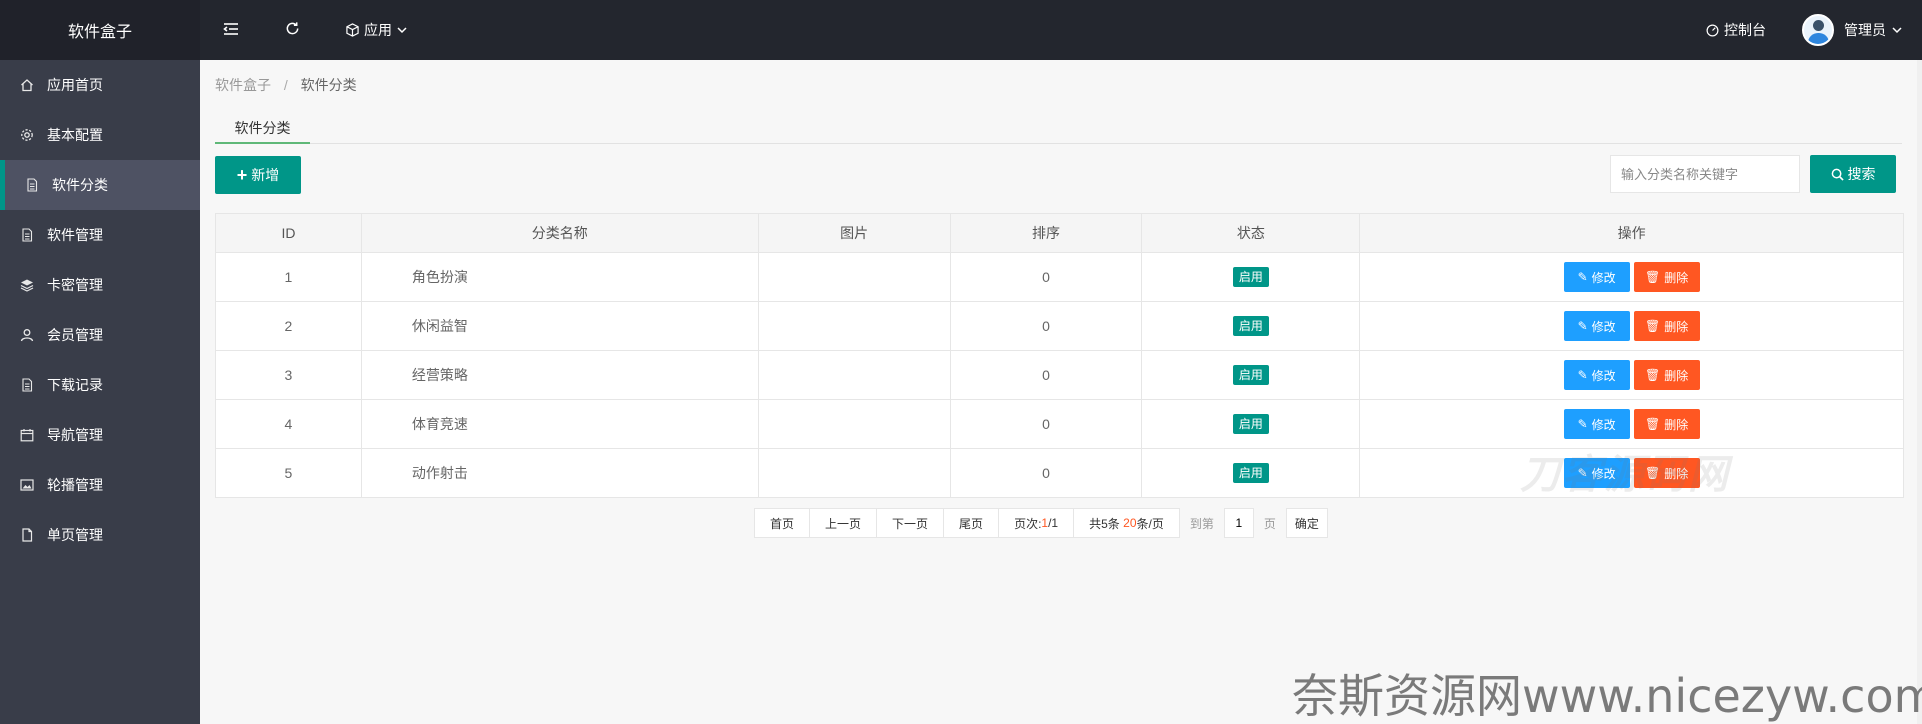 Image resolution: width=1922 pixels, height=724 pixels. Describe the element at coordinates (1306, 523) in the screenshot. I see `goto-confirm-button: 确定` at that location.